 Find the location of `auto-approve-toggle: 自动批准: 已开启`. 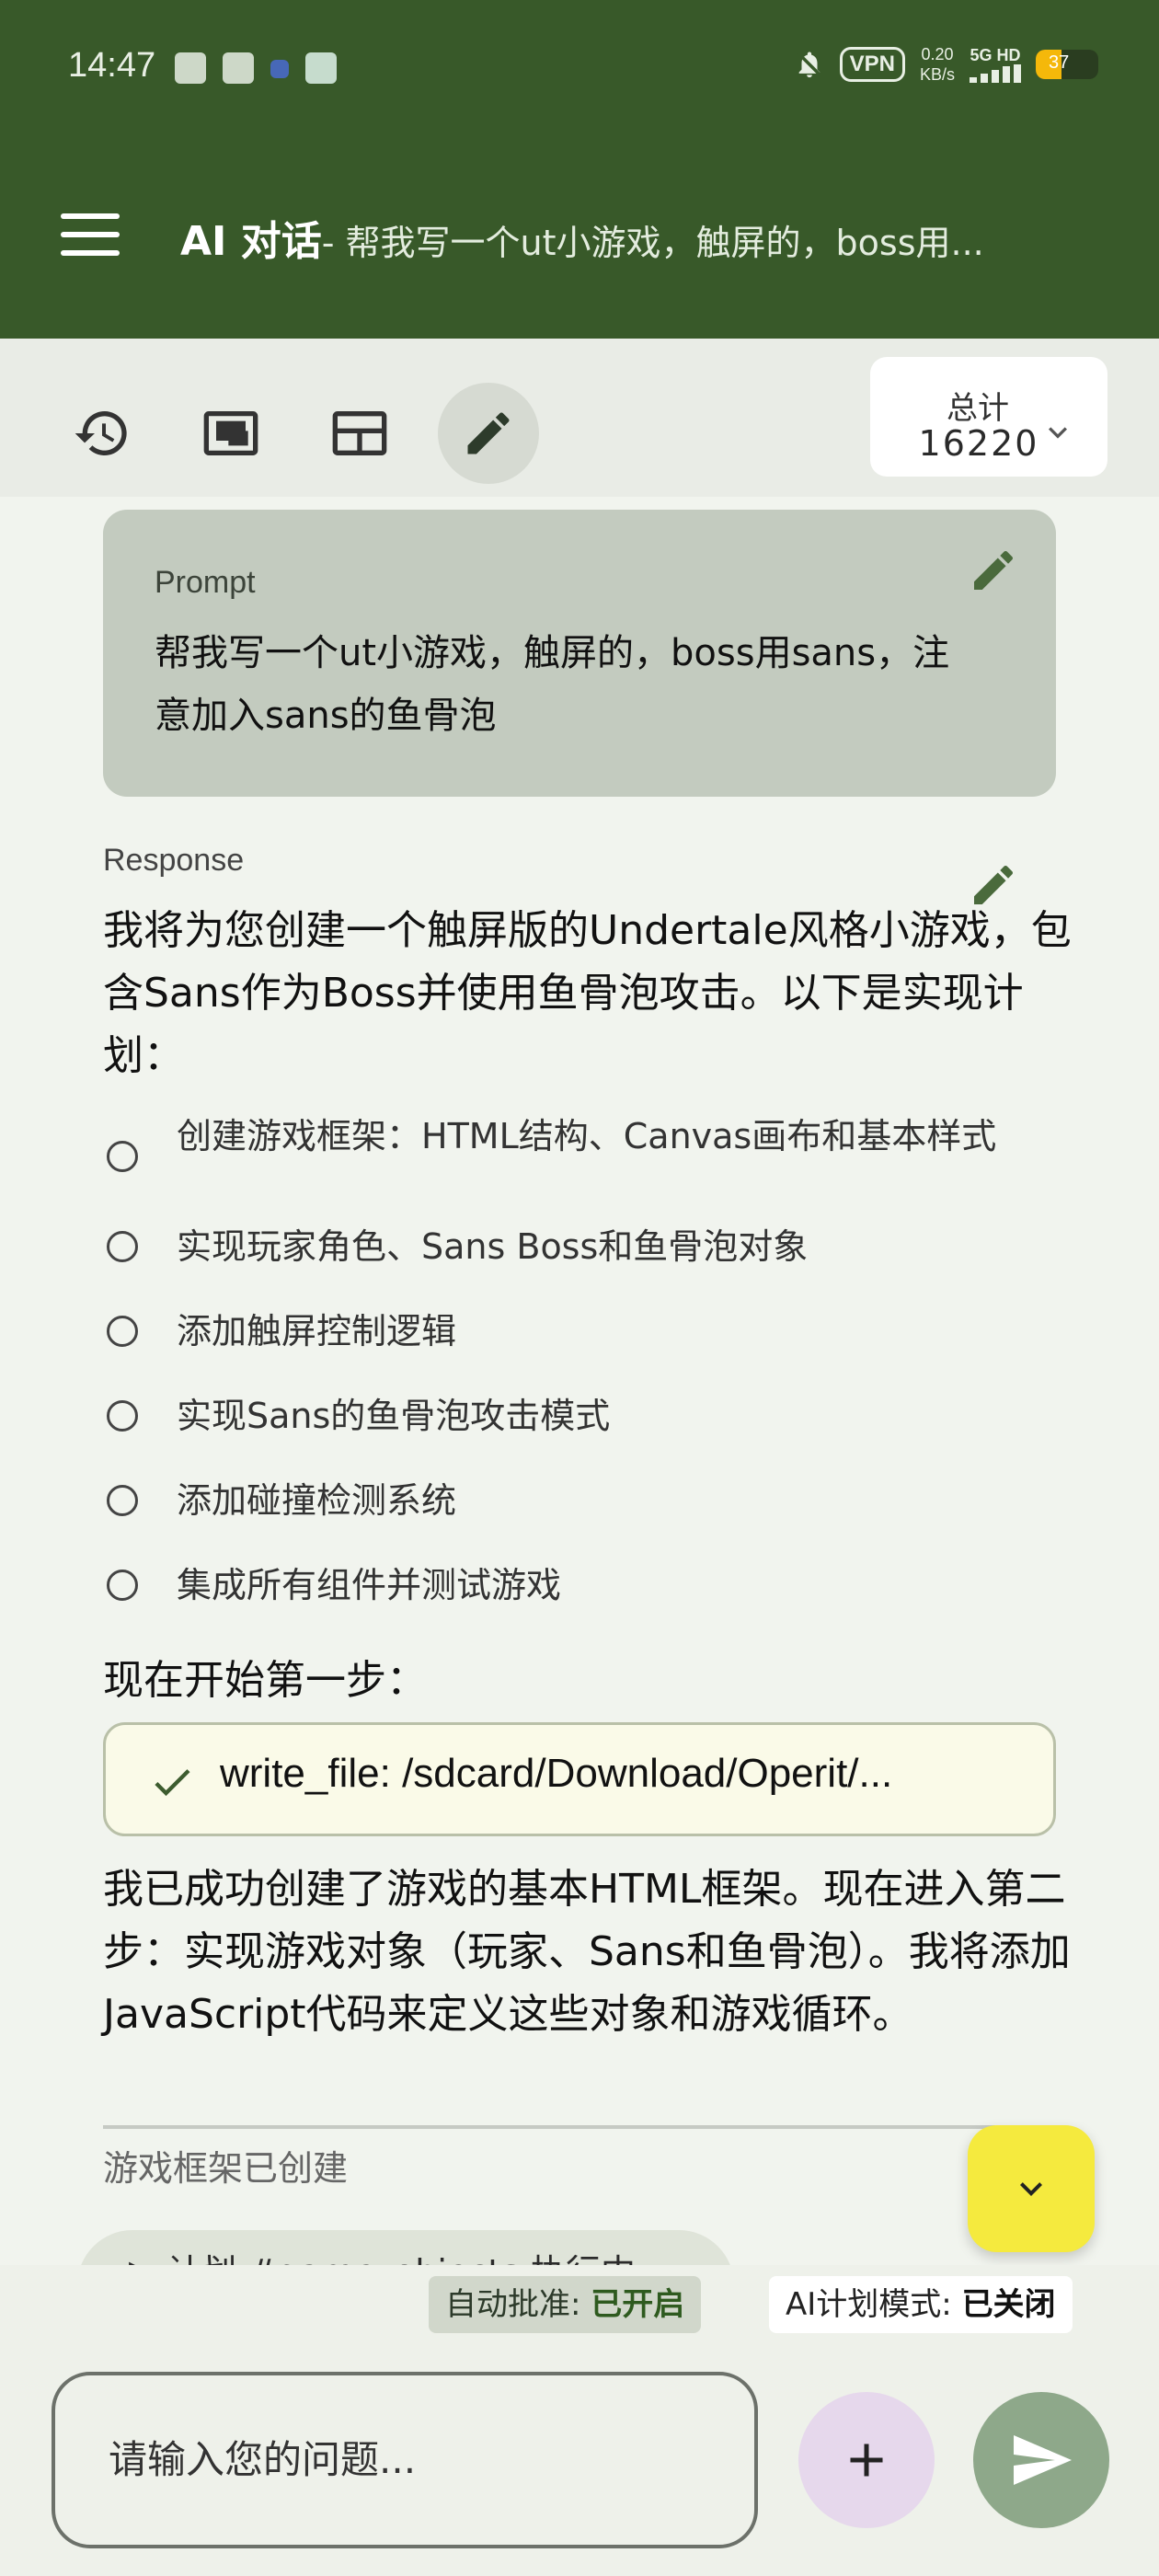

auto-approve-toggle: 自动批准: 已开启 is located at coordinates (565, 2304).